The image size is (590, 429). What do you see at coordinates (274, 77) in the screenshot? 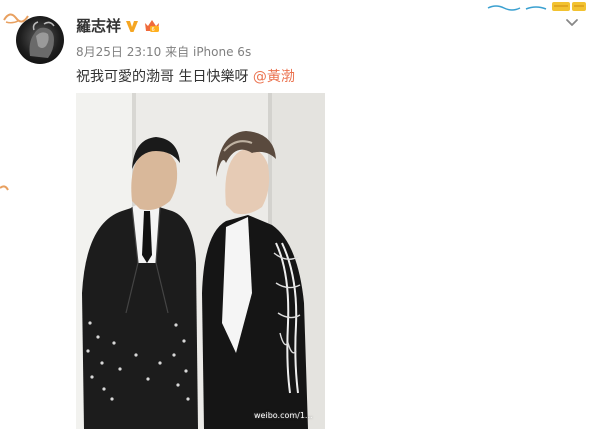
I see `mention-link: @黃渤` at bounding box center [274, 77].